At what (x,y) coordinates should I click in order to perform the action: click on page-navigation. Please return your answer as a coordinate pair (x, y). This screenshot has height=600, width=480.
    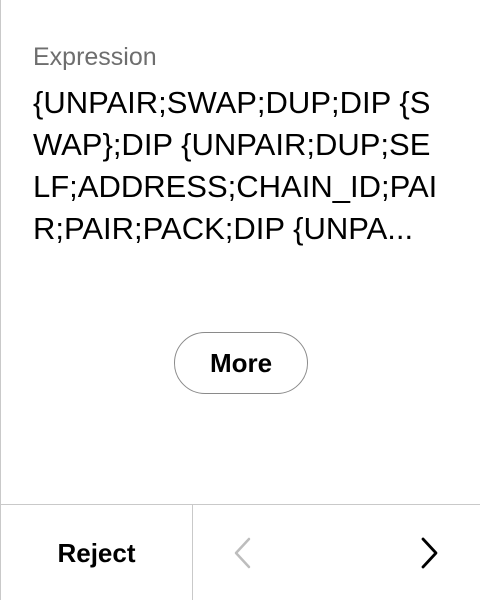
    Looking at the image, I should click on (336, 552).